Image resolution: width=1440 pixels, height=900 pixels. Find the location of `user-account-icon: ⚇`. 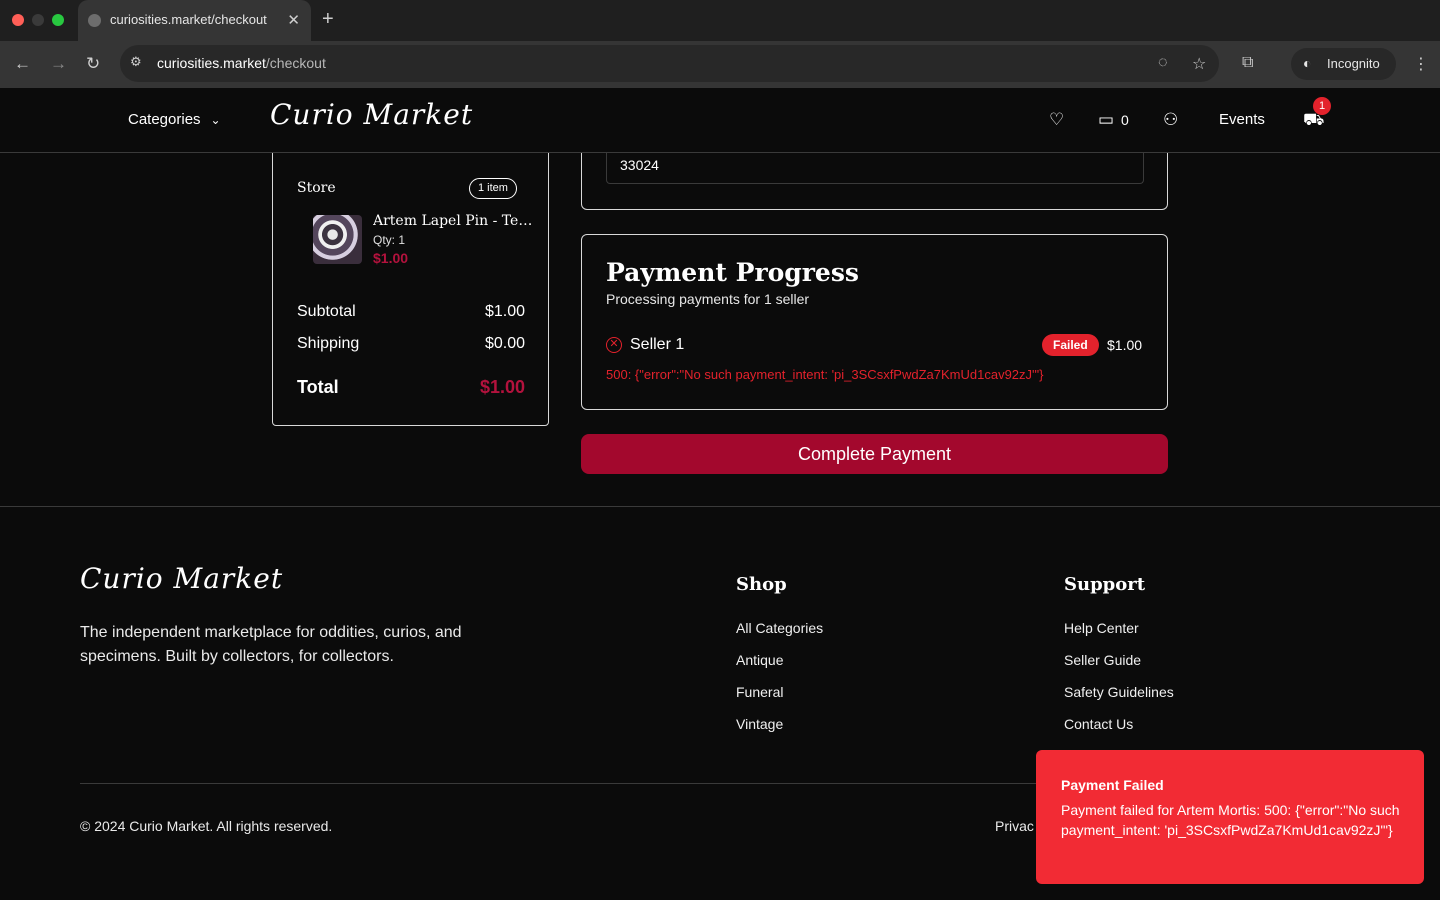

user-account-icon: ⚇ is located at coordinates (1170, 120).